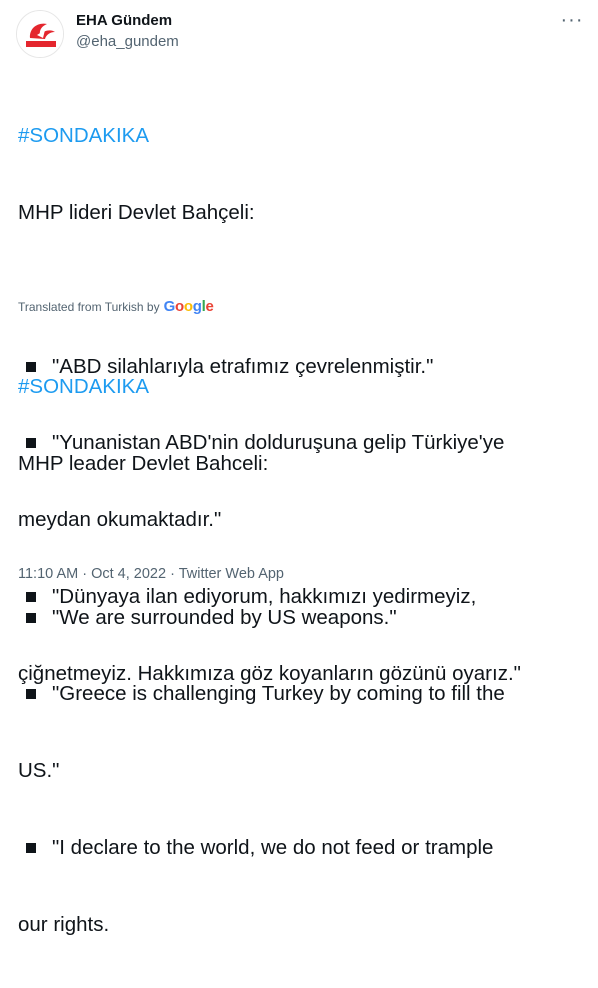  What do you see at coordinates (136, 212) in the screenshot?
I see `tweet-intro-line: MHP lideri Devlet Bahçeli:` at bounding box center [136, 212].